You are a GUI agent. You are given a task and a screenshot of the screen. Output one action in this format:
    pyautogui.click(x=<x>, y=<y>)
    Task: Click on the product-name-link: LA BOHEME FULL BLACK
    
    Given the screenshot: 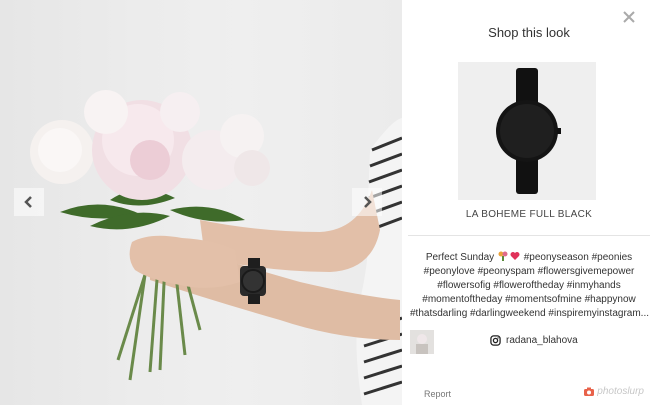 What is the action you would take?
    pyautogui.click(x=529, y=214)
    